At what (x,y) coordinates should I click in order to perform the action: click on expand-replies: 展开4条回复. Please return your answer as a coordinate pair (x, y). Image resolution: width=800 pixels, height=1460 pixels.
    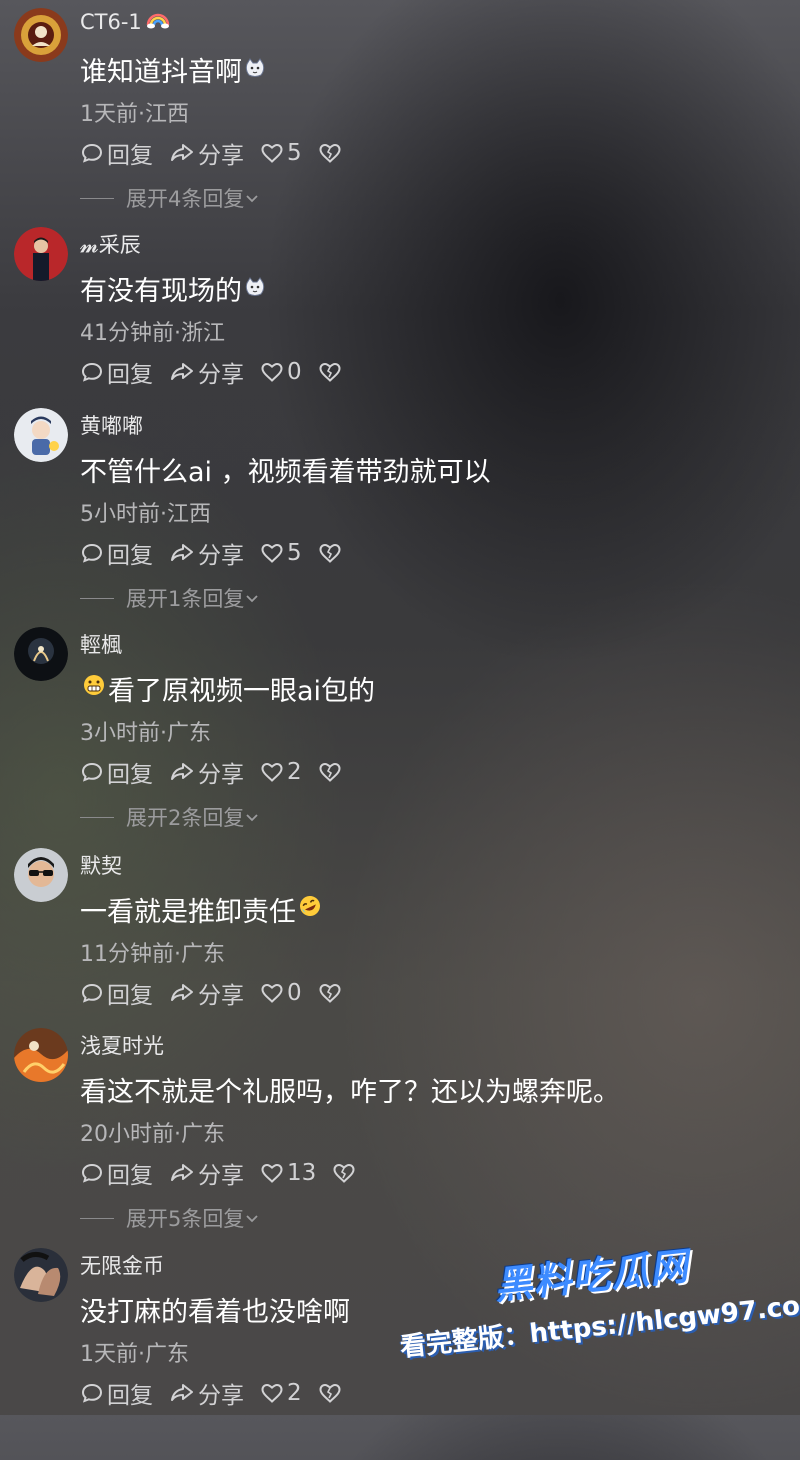
    Looking at the image, I should click on (170, 198).